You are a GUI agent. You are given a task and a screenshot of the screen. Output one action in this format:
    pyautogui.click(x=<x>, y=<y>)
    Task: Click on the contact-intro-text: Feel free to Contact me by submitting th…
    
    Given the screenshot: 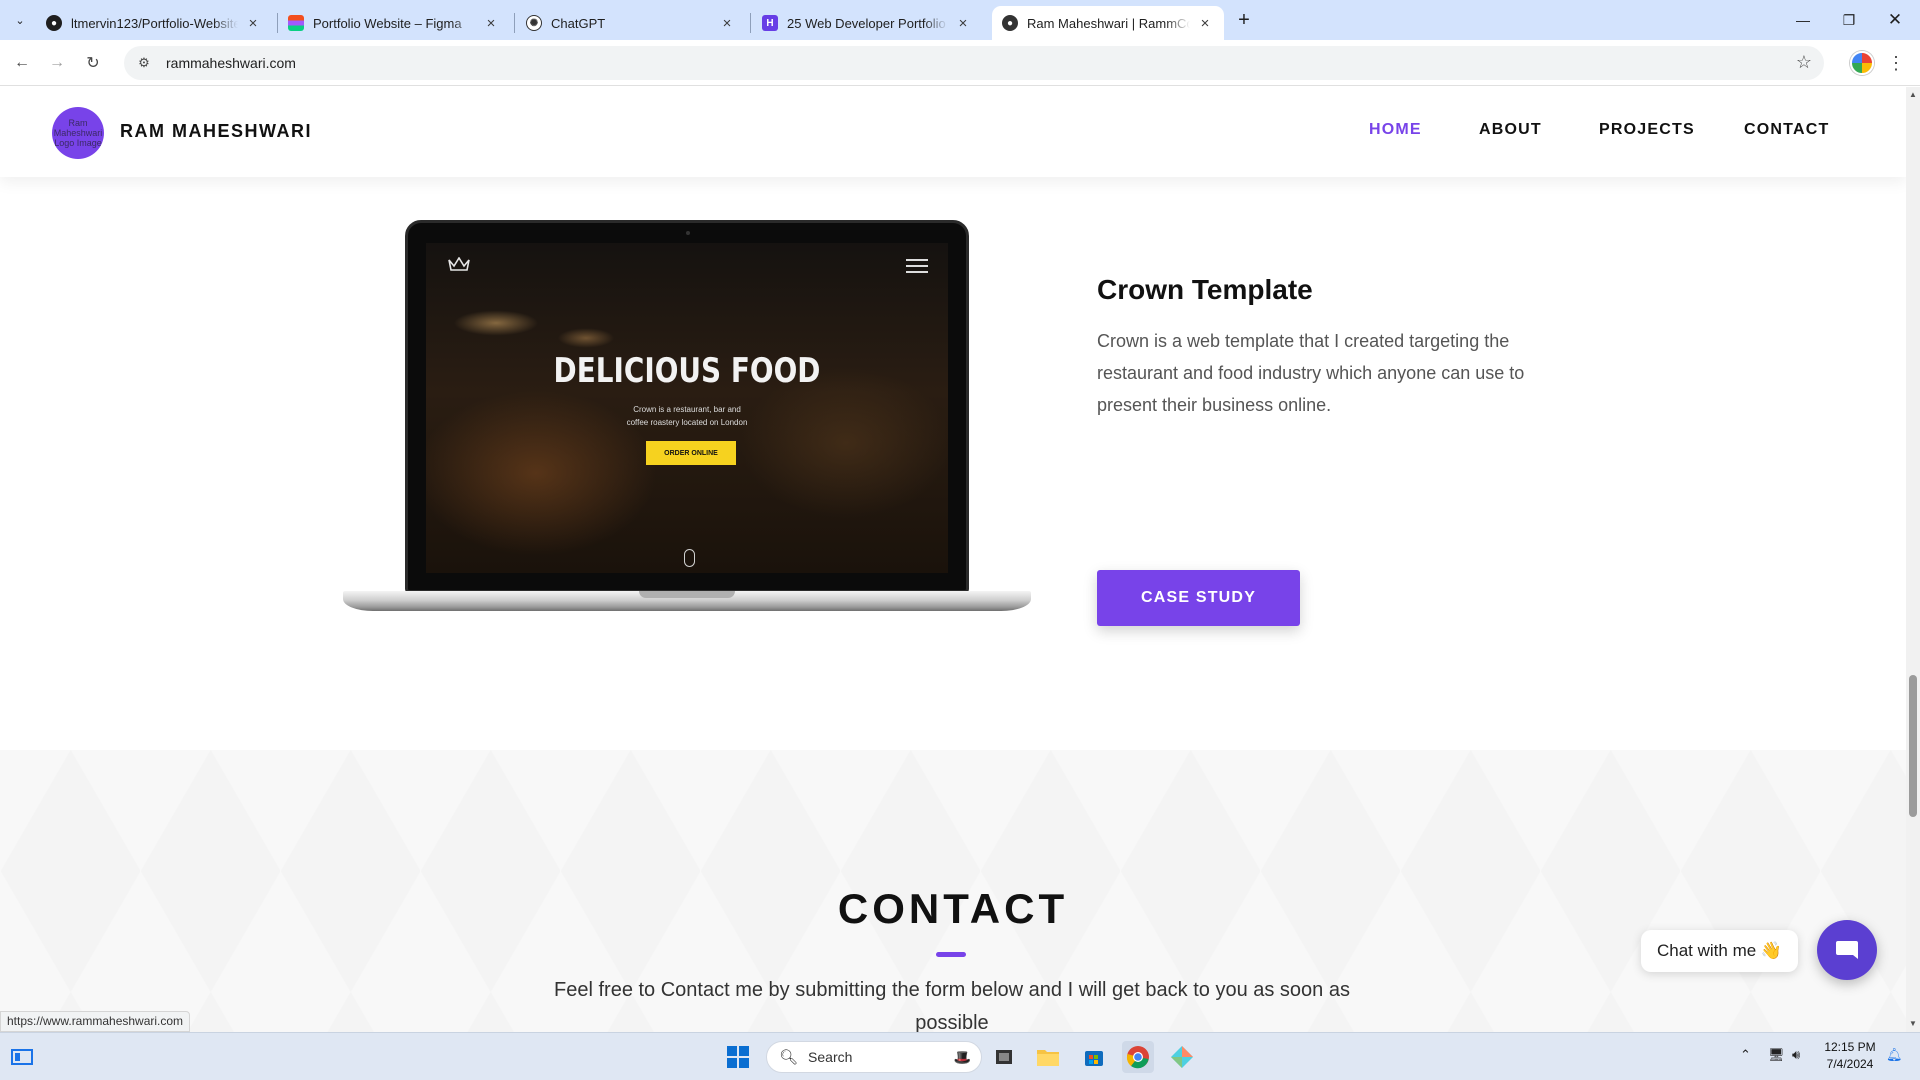 What is the action you would take?
    pyautogui.click(x=952, y=1005)
    